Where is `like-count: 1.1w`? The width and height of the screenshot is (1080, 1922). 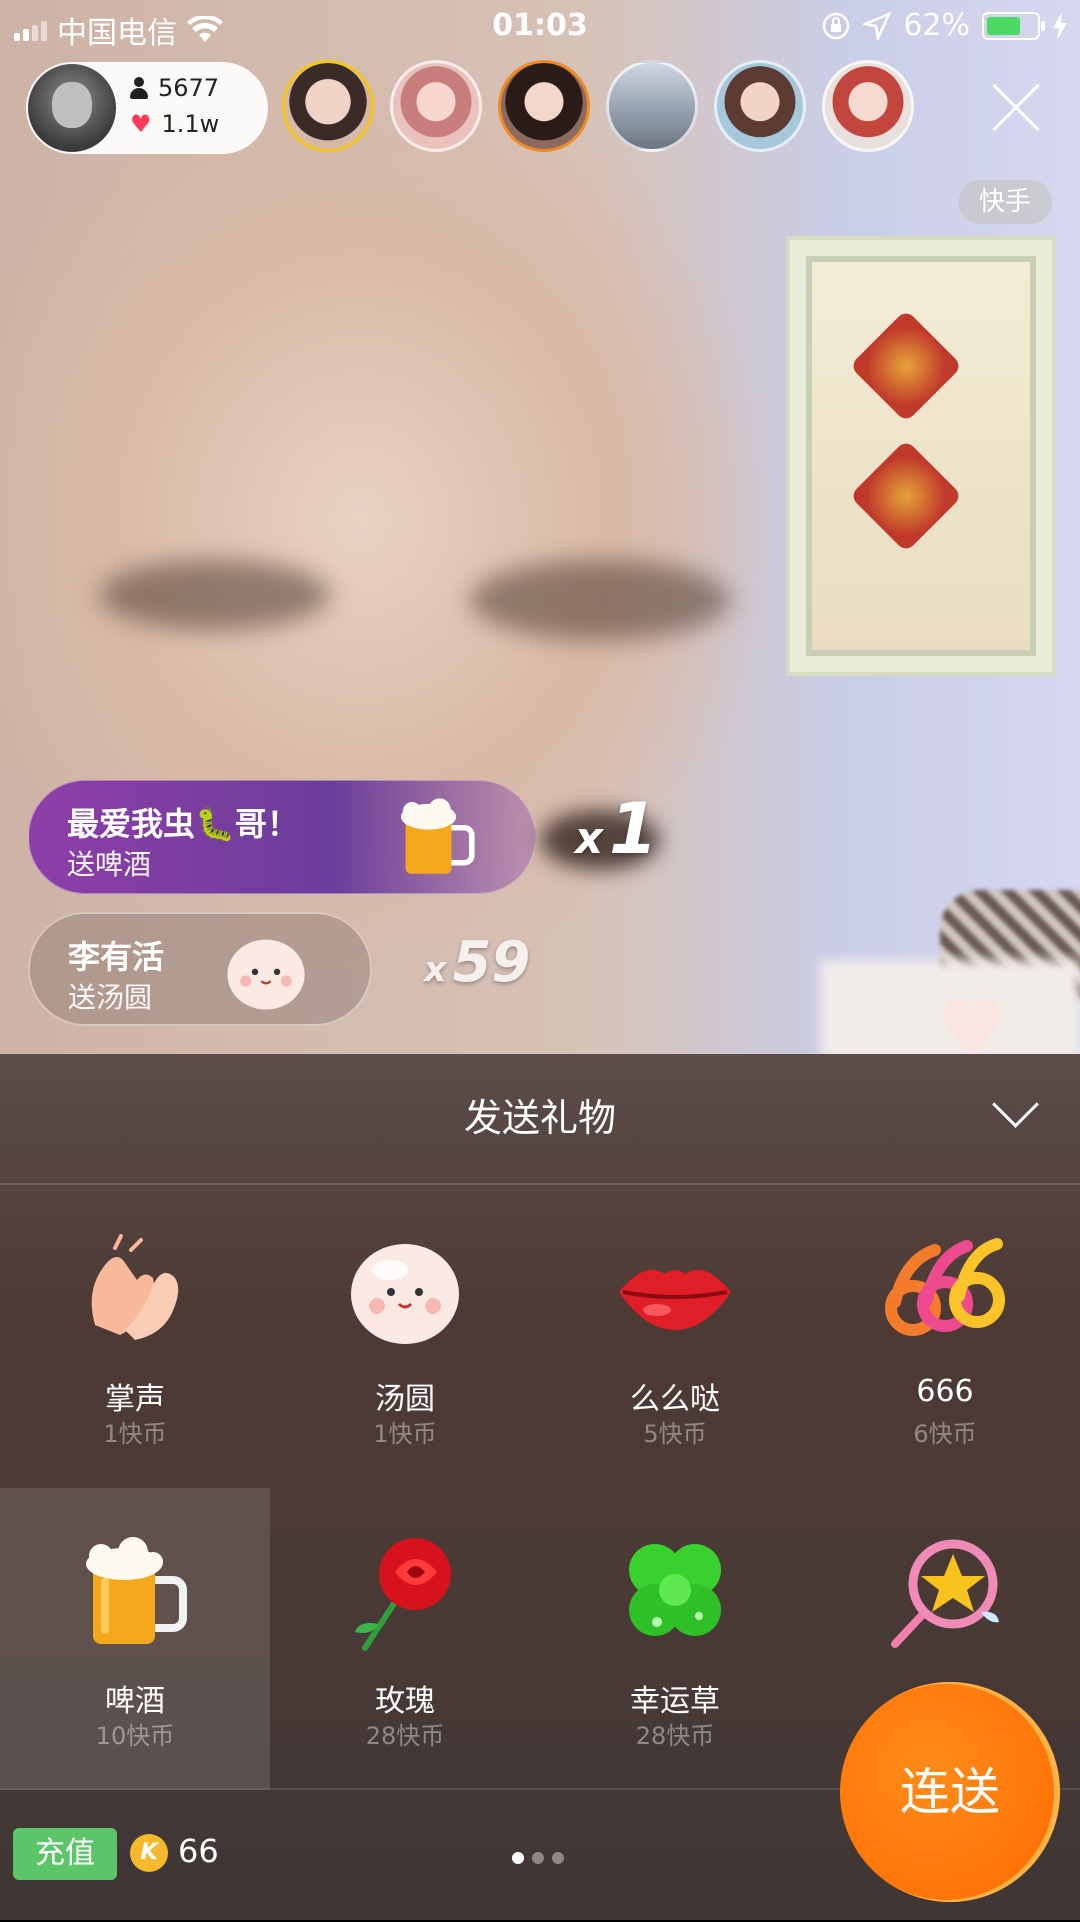 like-count: 1.1w is located at coordinates (190, 124).